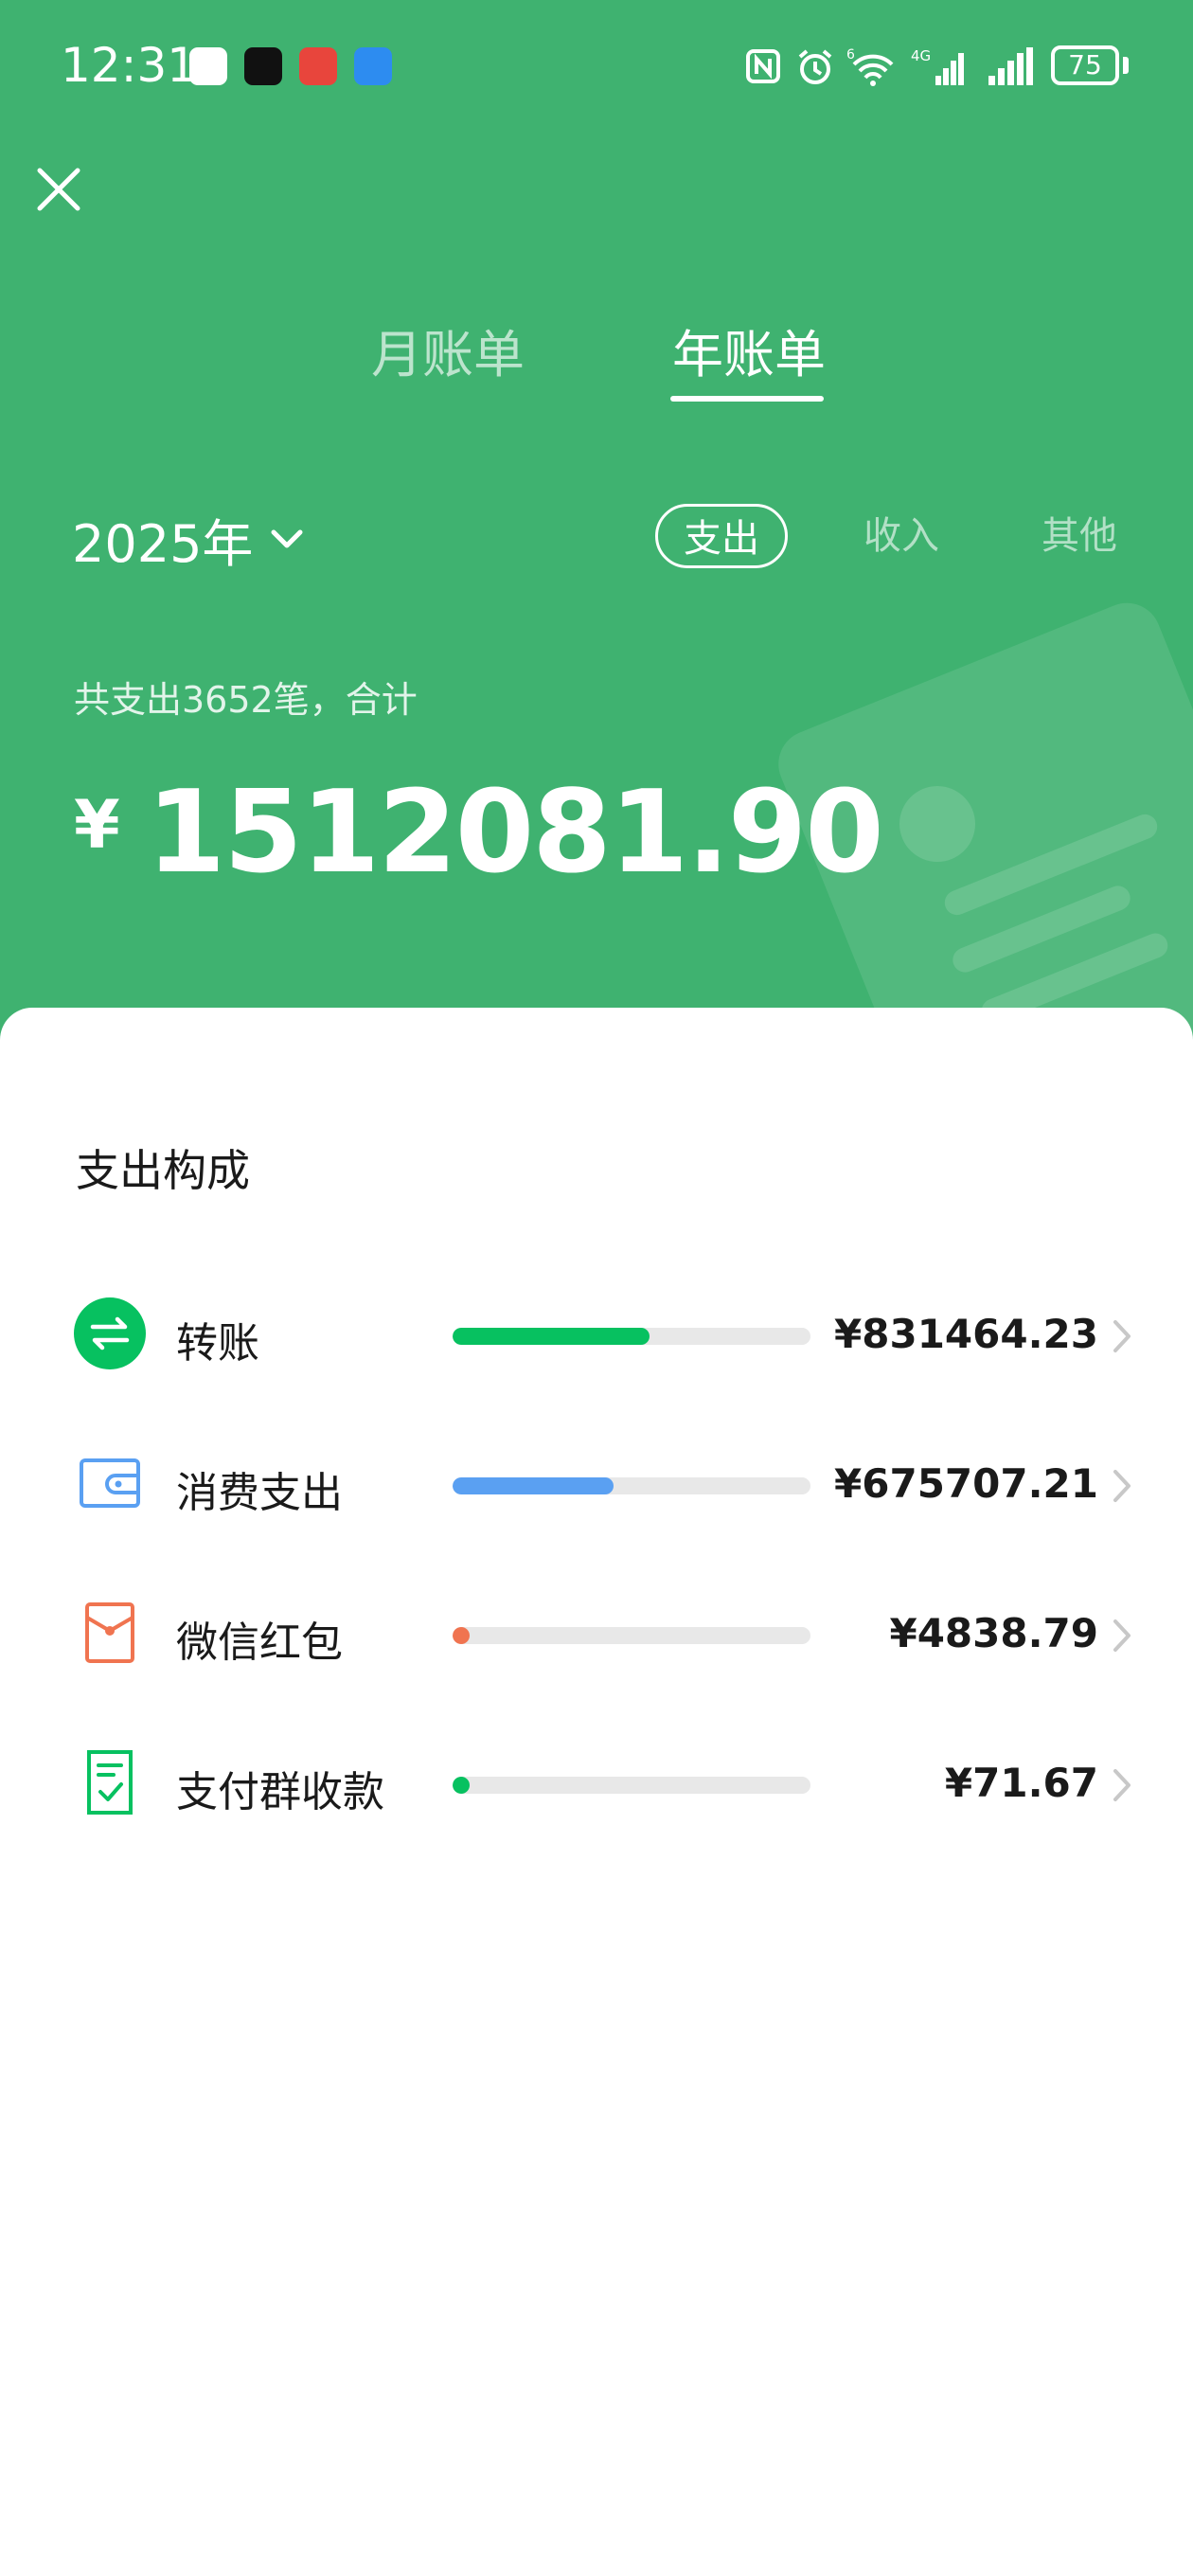 This screenshot has height=2576, width=1193. What do you see at coordinates (966, 1334) in the screenshot?
I see `row-amount: ¥831464.23` at bounding box center [966, 1334].